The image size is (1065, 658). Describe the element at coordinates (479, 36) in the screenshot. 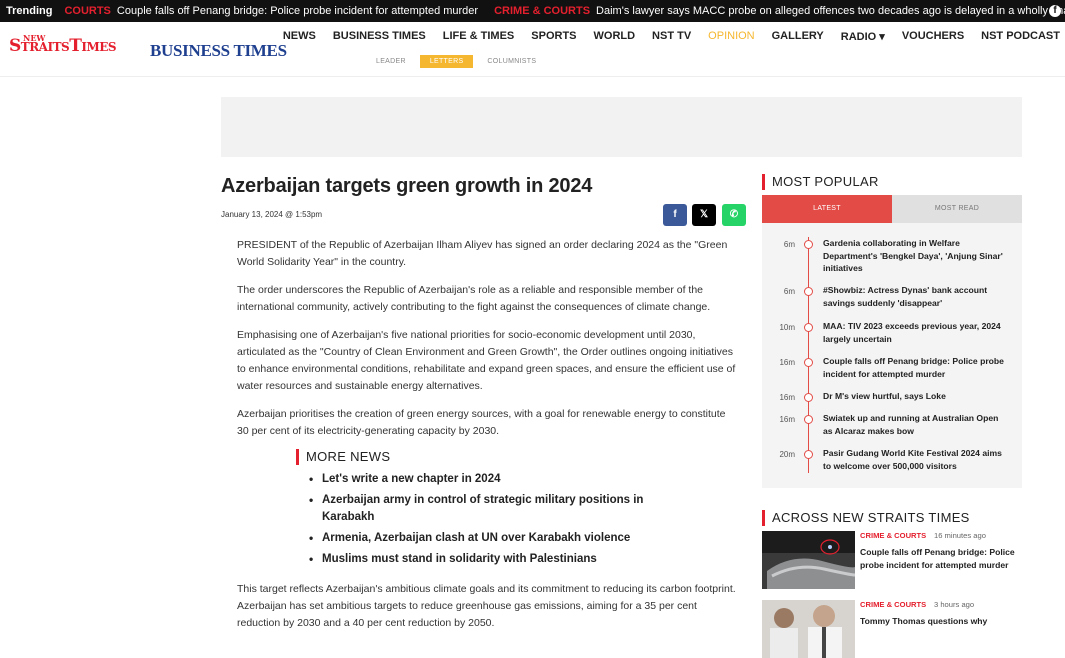

I see `nav-item-life-times: LIFE & TIMES` at that location.